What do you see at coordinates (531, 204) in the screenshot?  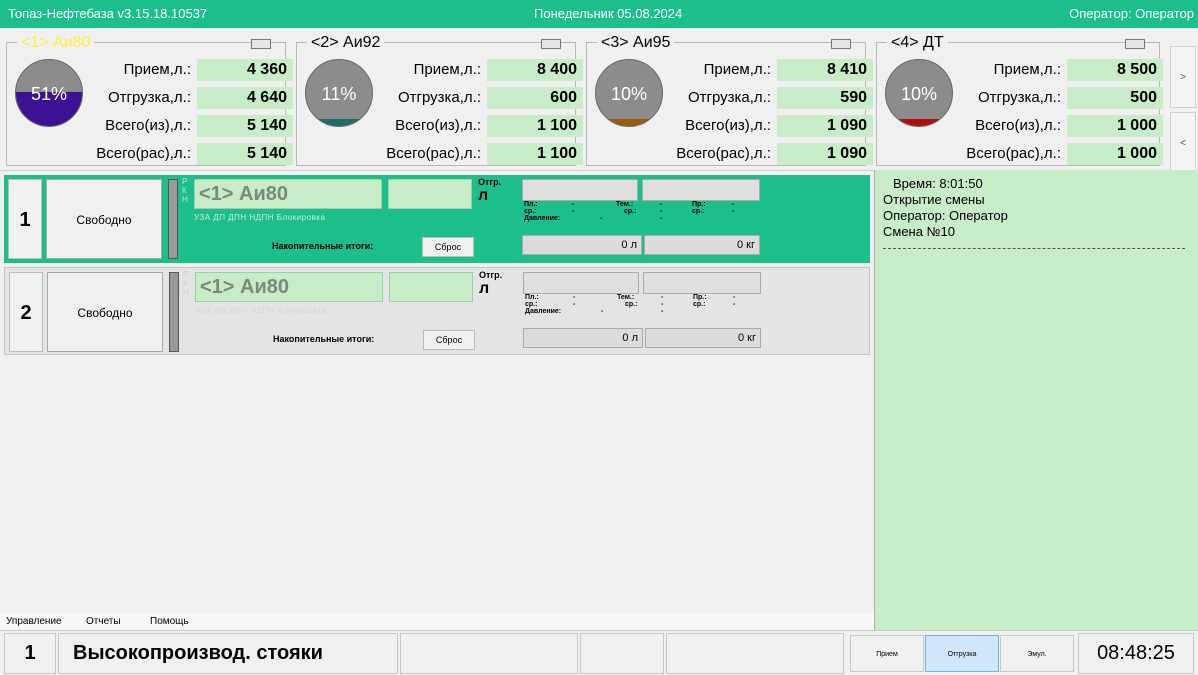 I see `post-param-pl: Пл.:` at bounding box center [531, 204].